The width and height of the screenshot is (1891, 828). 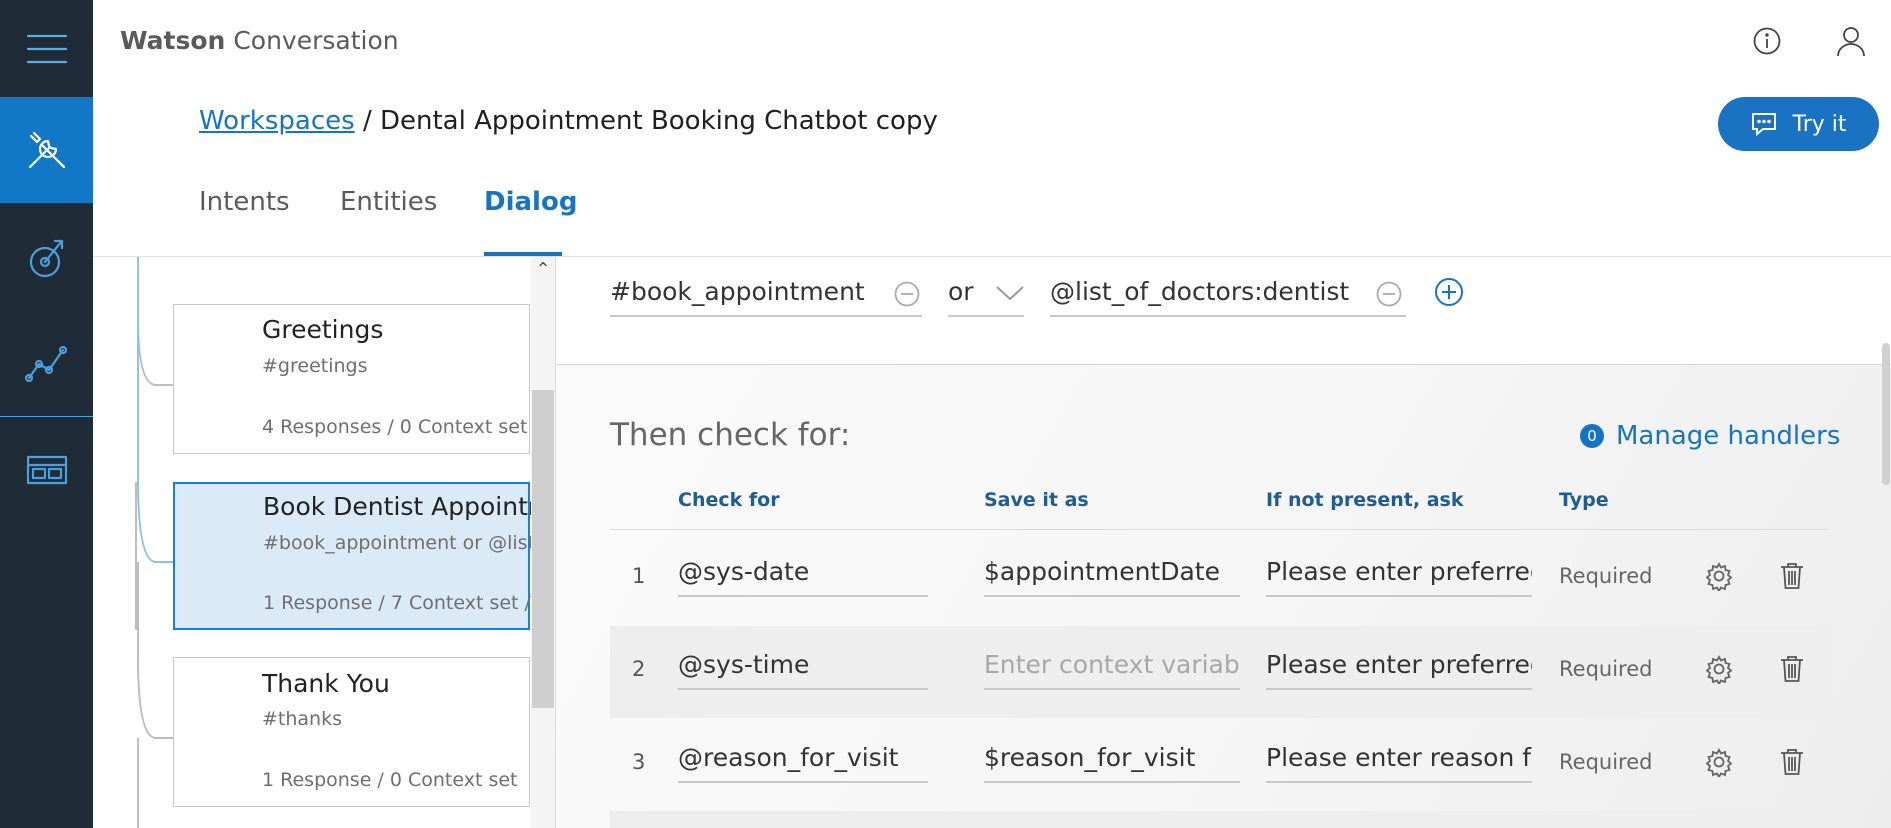 I want to click on rail-divider, so click(x=46, y=416).